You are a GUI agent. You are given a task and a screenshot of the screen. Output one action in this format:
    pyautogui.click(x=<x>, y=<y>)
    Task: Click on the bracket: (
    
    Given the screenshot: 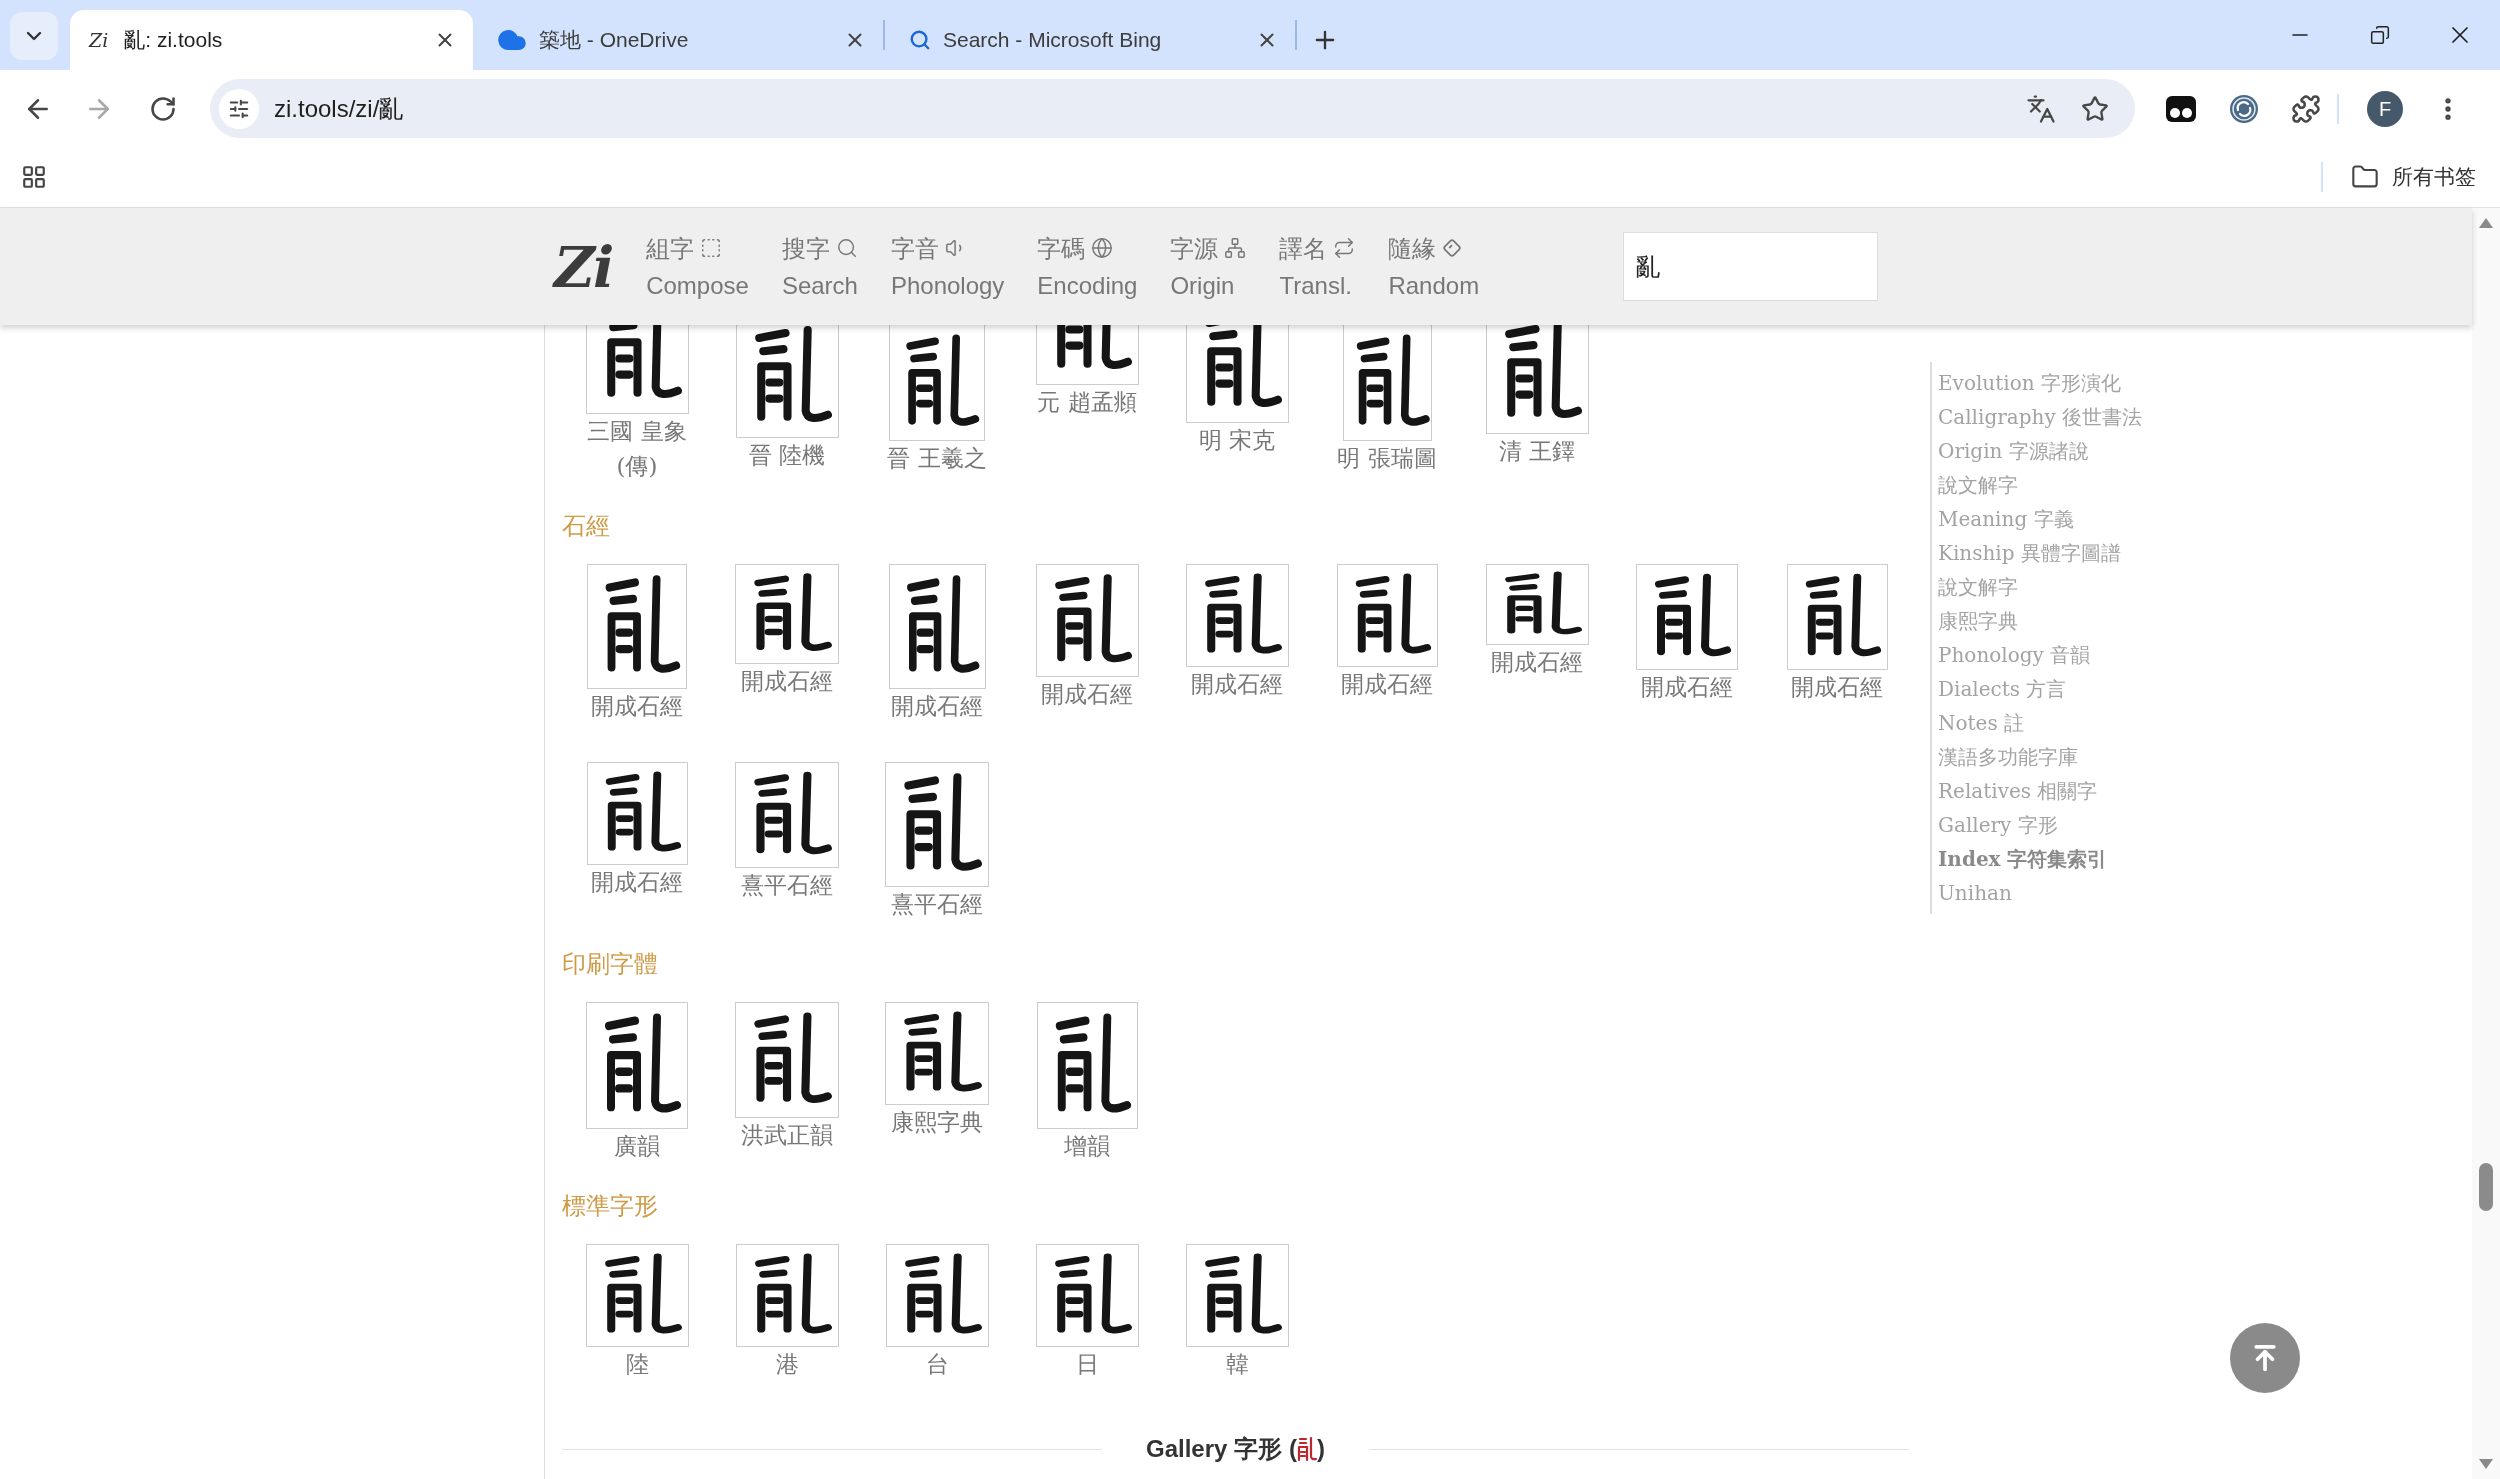 What is the action you would take?
    pyautogui.click(x=1293, y=1449)
    